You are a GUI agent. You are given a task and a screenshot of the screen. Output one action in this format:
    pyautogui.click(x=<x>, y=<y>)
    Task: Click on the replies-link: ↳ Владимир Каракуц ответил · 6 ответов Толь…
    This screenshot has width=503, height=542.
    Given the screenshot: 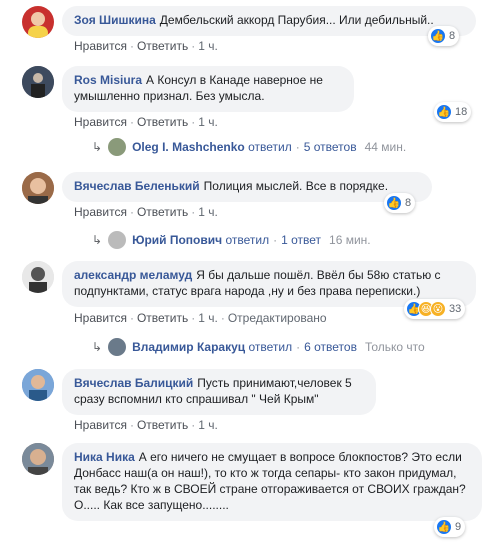 What is the action you would take?
    pyautogui.click(x=258, y=347)
    